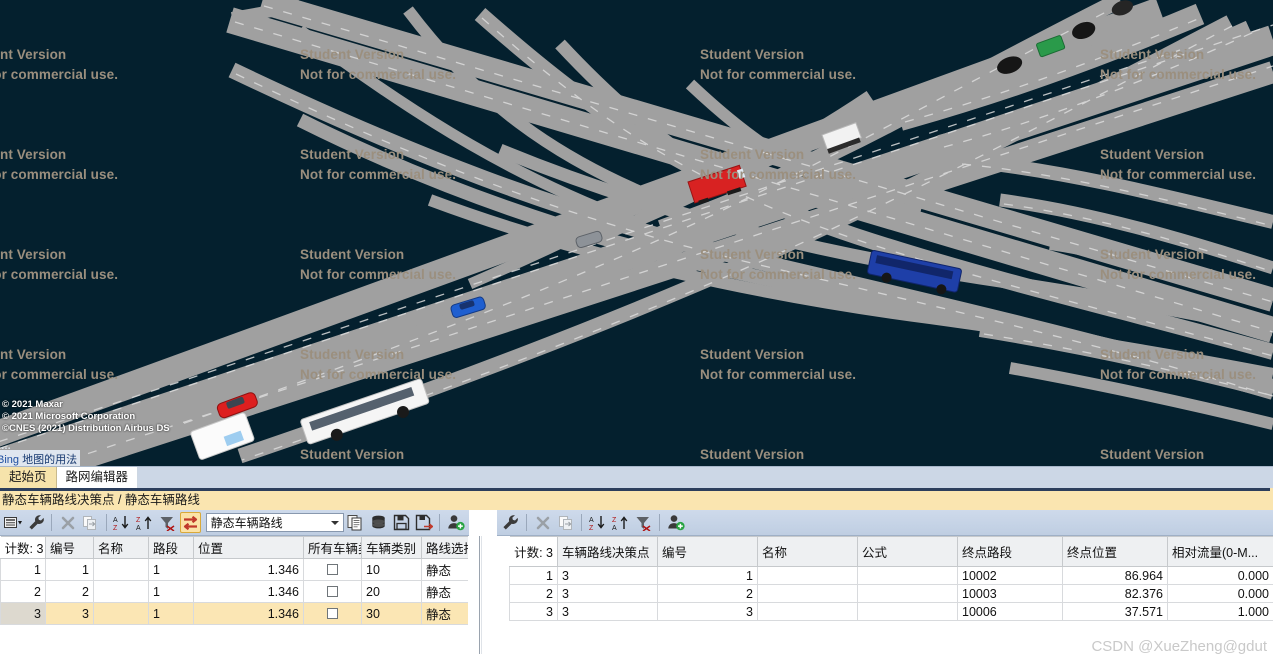 Image resolution: width=1273 pixels, height=659 pixels. Describe the element at coordinates (171, 547) in the screenshot. I see `column-header-link: 路段` at that location.